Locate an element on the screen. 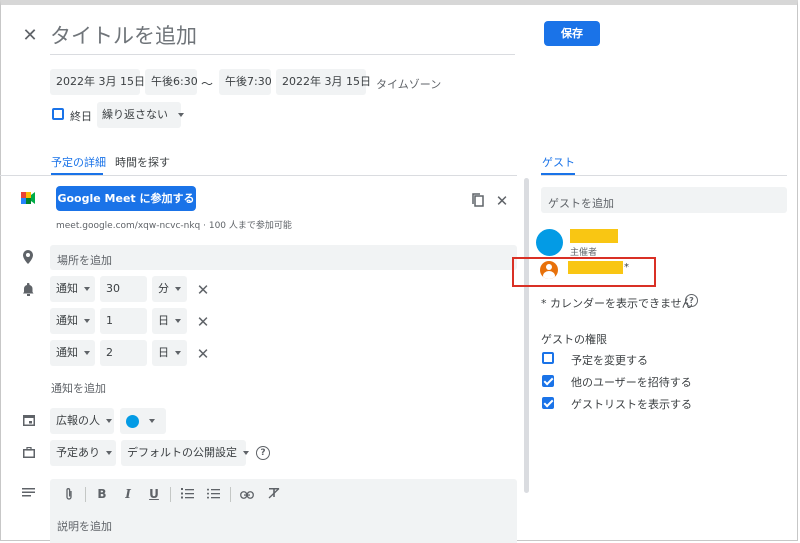 The image size is (800, 543). redacted-organizer-name is located at coordinates (594, 236).